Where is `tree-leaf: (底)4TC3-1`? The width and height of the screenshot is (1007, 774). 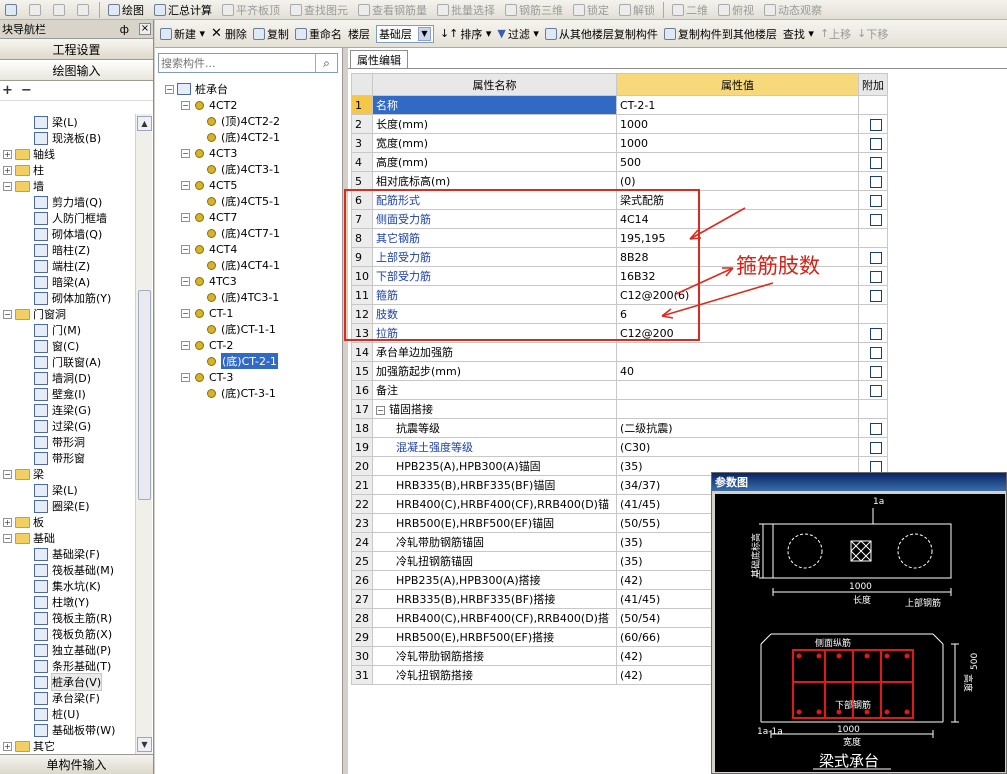
tree-leaf: (底)4TC3-1 is located at coordinates (253, 297).